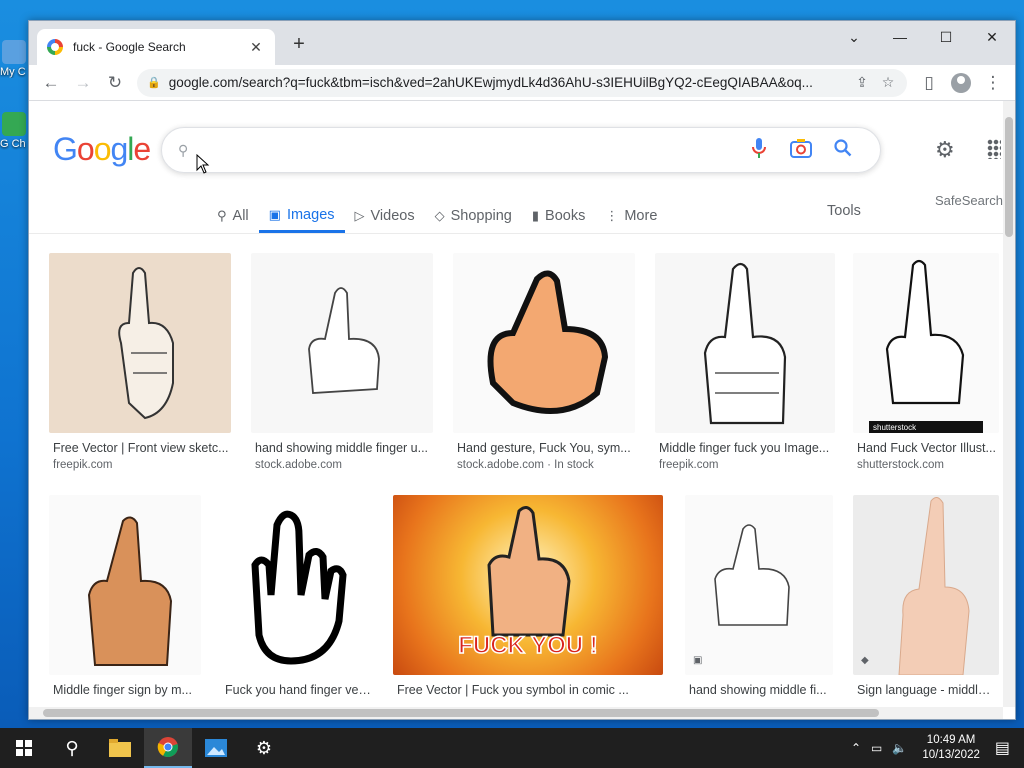  What do you see at coordinates (299, 44) in the screenshot?
I see `new-tab-button: +` at bounding box center [299, 44].